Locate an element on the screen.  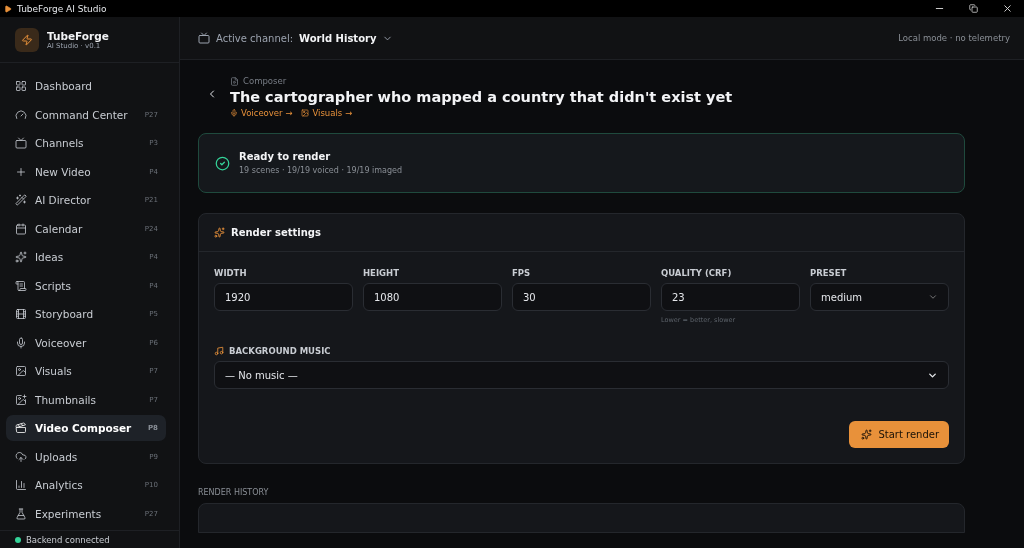
item-label: Uploads is located at coordinates (56, 456).